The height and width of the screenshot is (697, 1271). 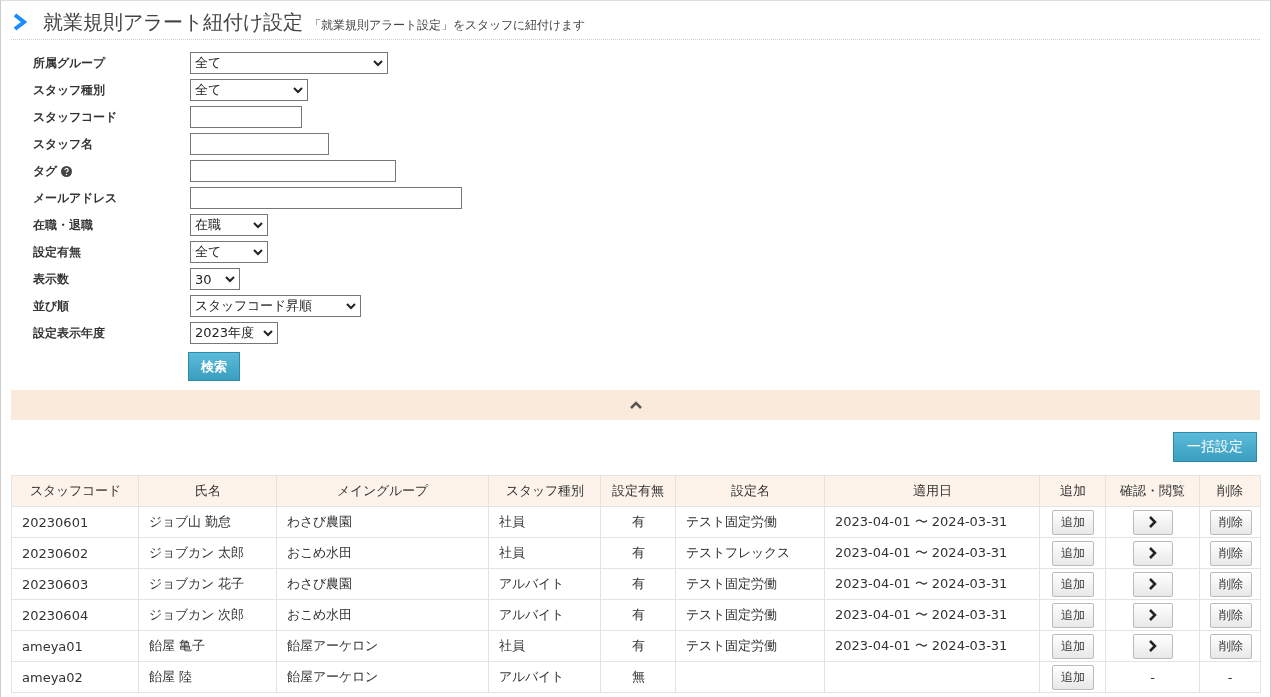 What do you see at coordinates (75, 553) in the screenshot?
I see `table-cell: 20230602` at bounding box center [75, 553].